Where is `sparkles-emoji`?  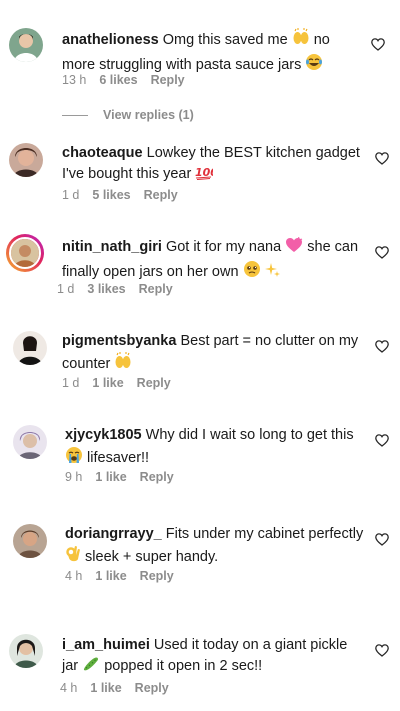
sparkles-emoji is located at coordinates (272, 273).